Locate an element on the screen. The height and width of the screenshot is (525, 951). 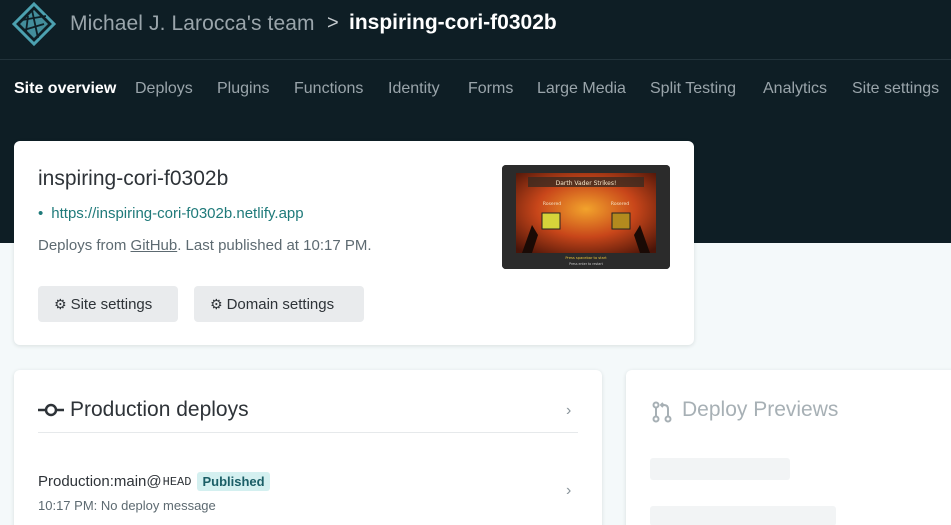
team-name-link: Michael J. Larocca's team is located at coordinates (192, 24).